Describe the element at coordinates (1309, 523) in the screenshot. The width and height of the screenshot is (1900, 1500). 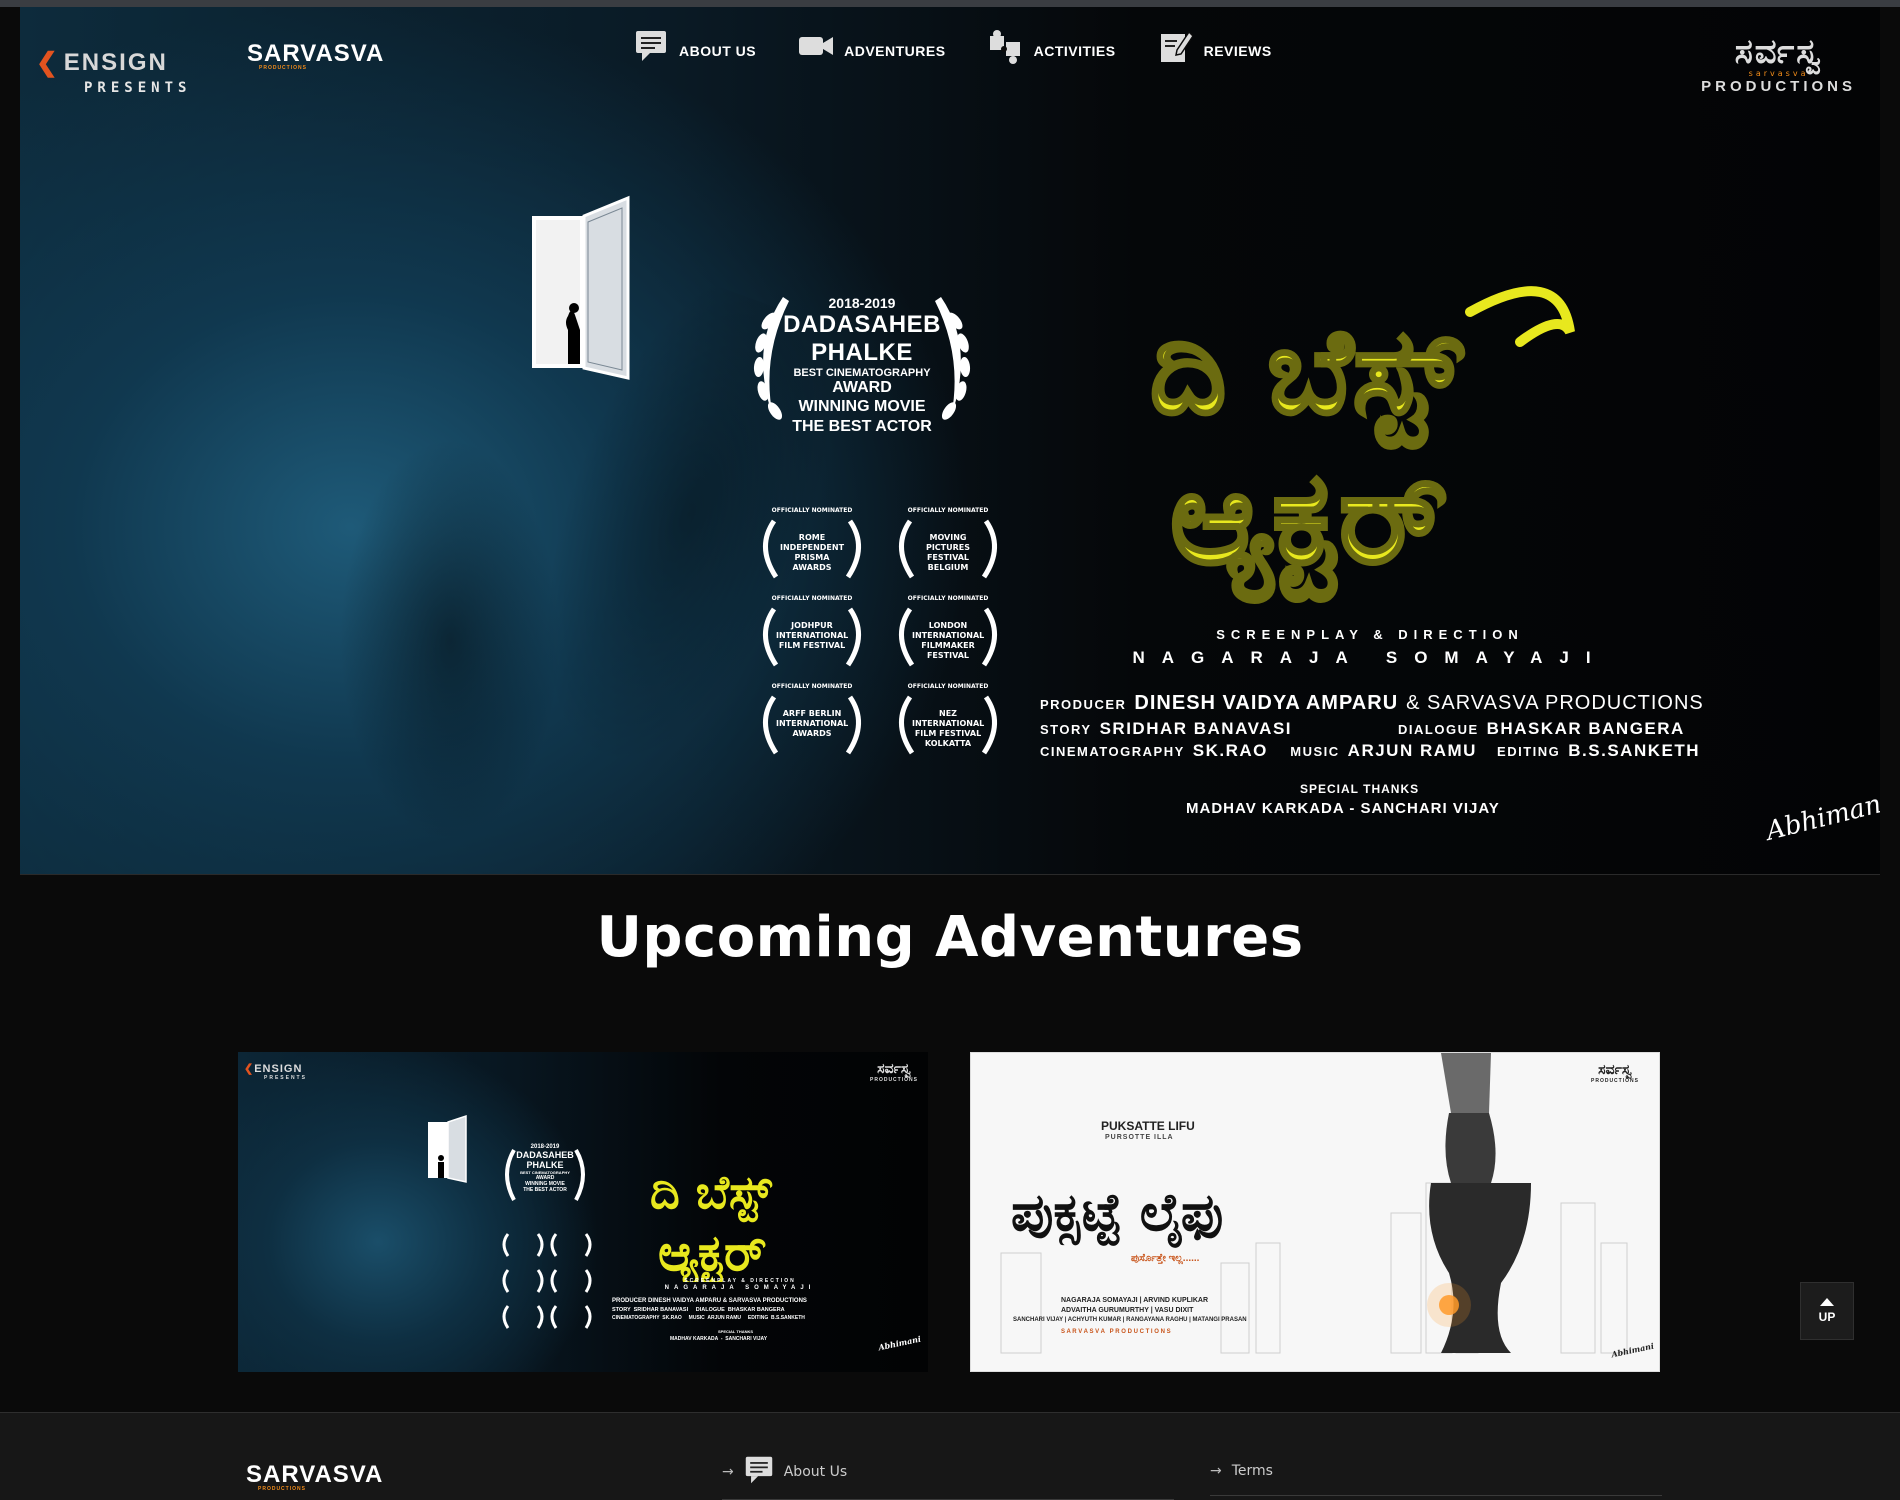
I see `title-line2: ಆ್ಯಕ್ಟರ್` at that location.